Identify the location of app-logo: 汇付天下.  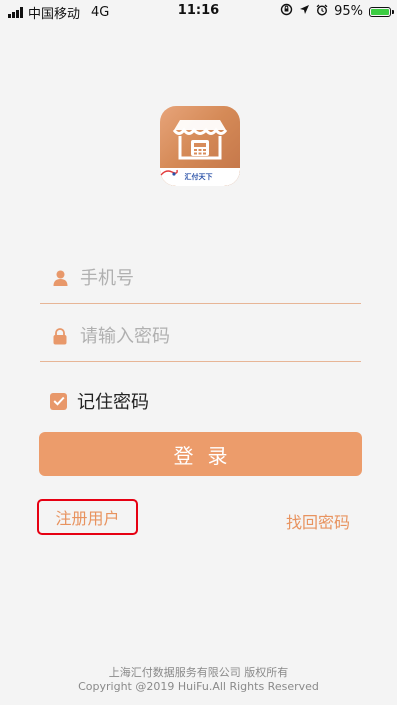
(200, 146).